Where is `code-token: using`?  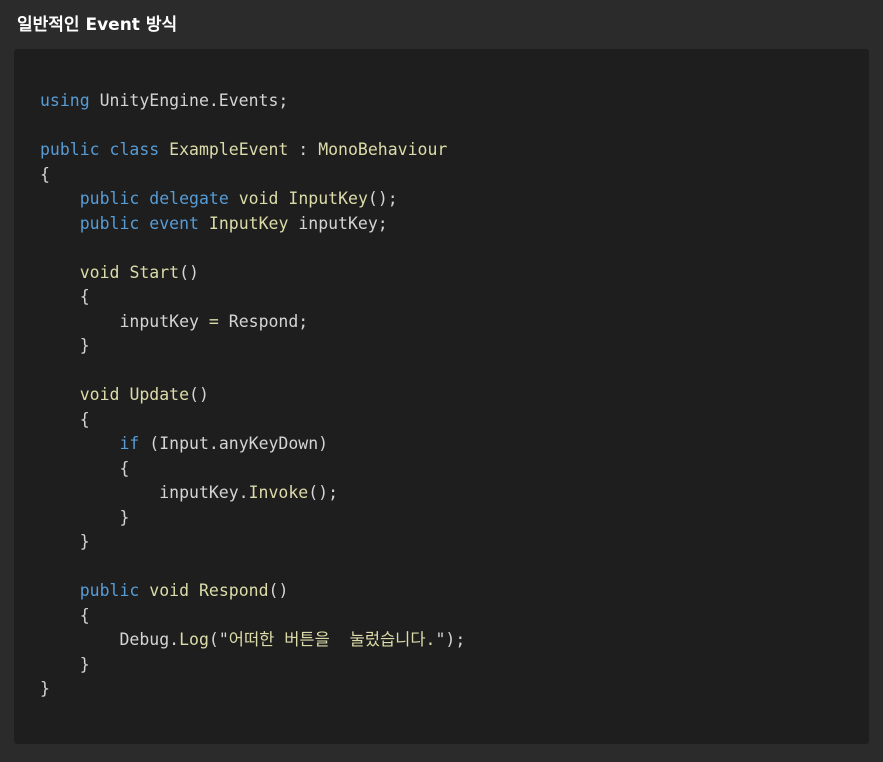
code-token: using is located at coordinates (65, 100).